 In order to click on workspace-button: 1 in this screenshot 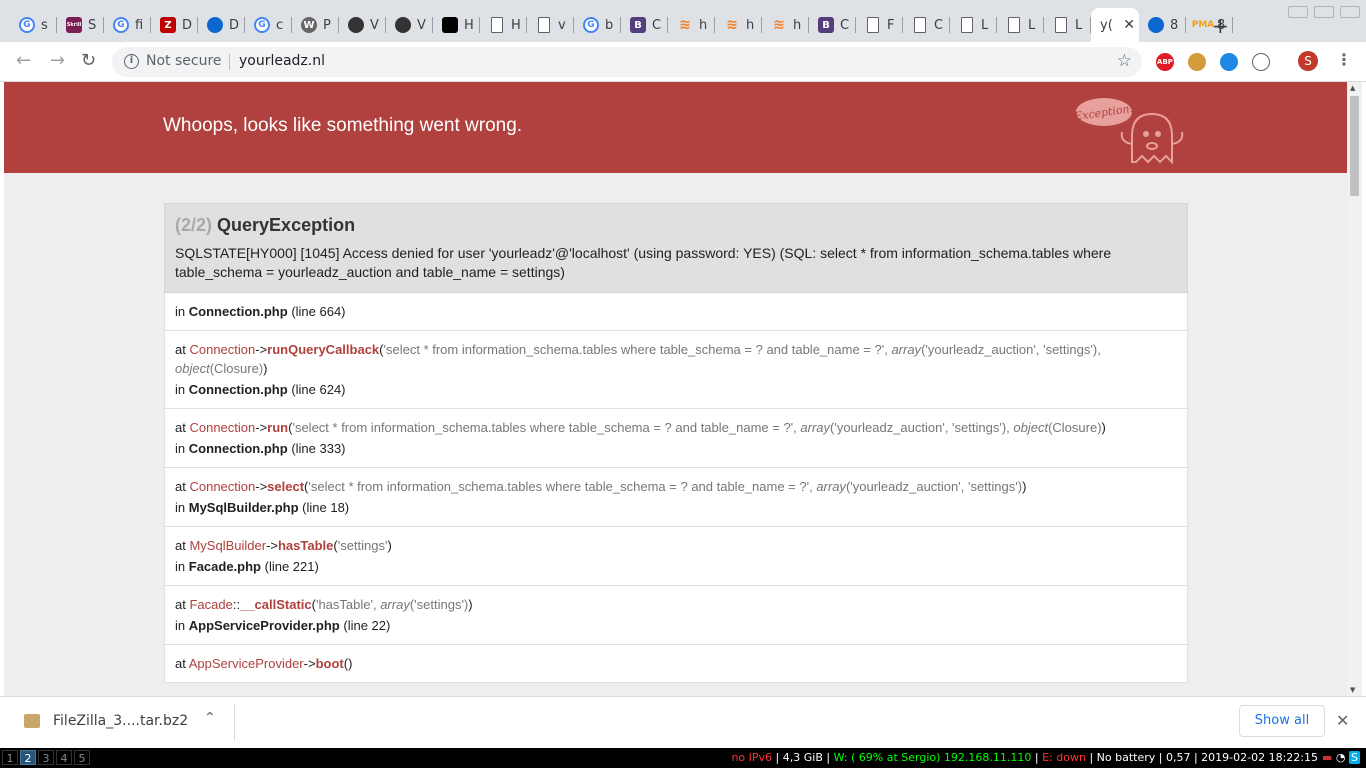, I will do `click(10, 757)`.